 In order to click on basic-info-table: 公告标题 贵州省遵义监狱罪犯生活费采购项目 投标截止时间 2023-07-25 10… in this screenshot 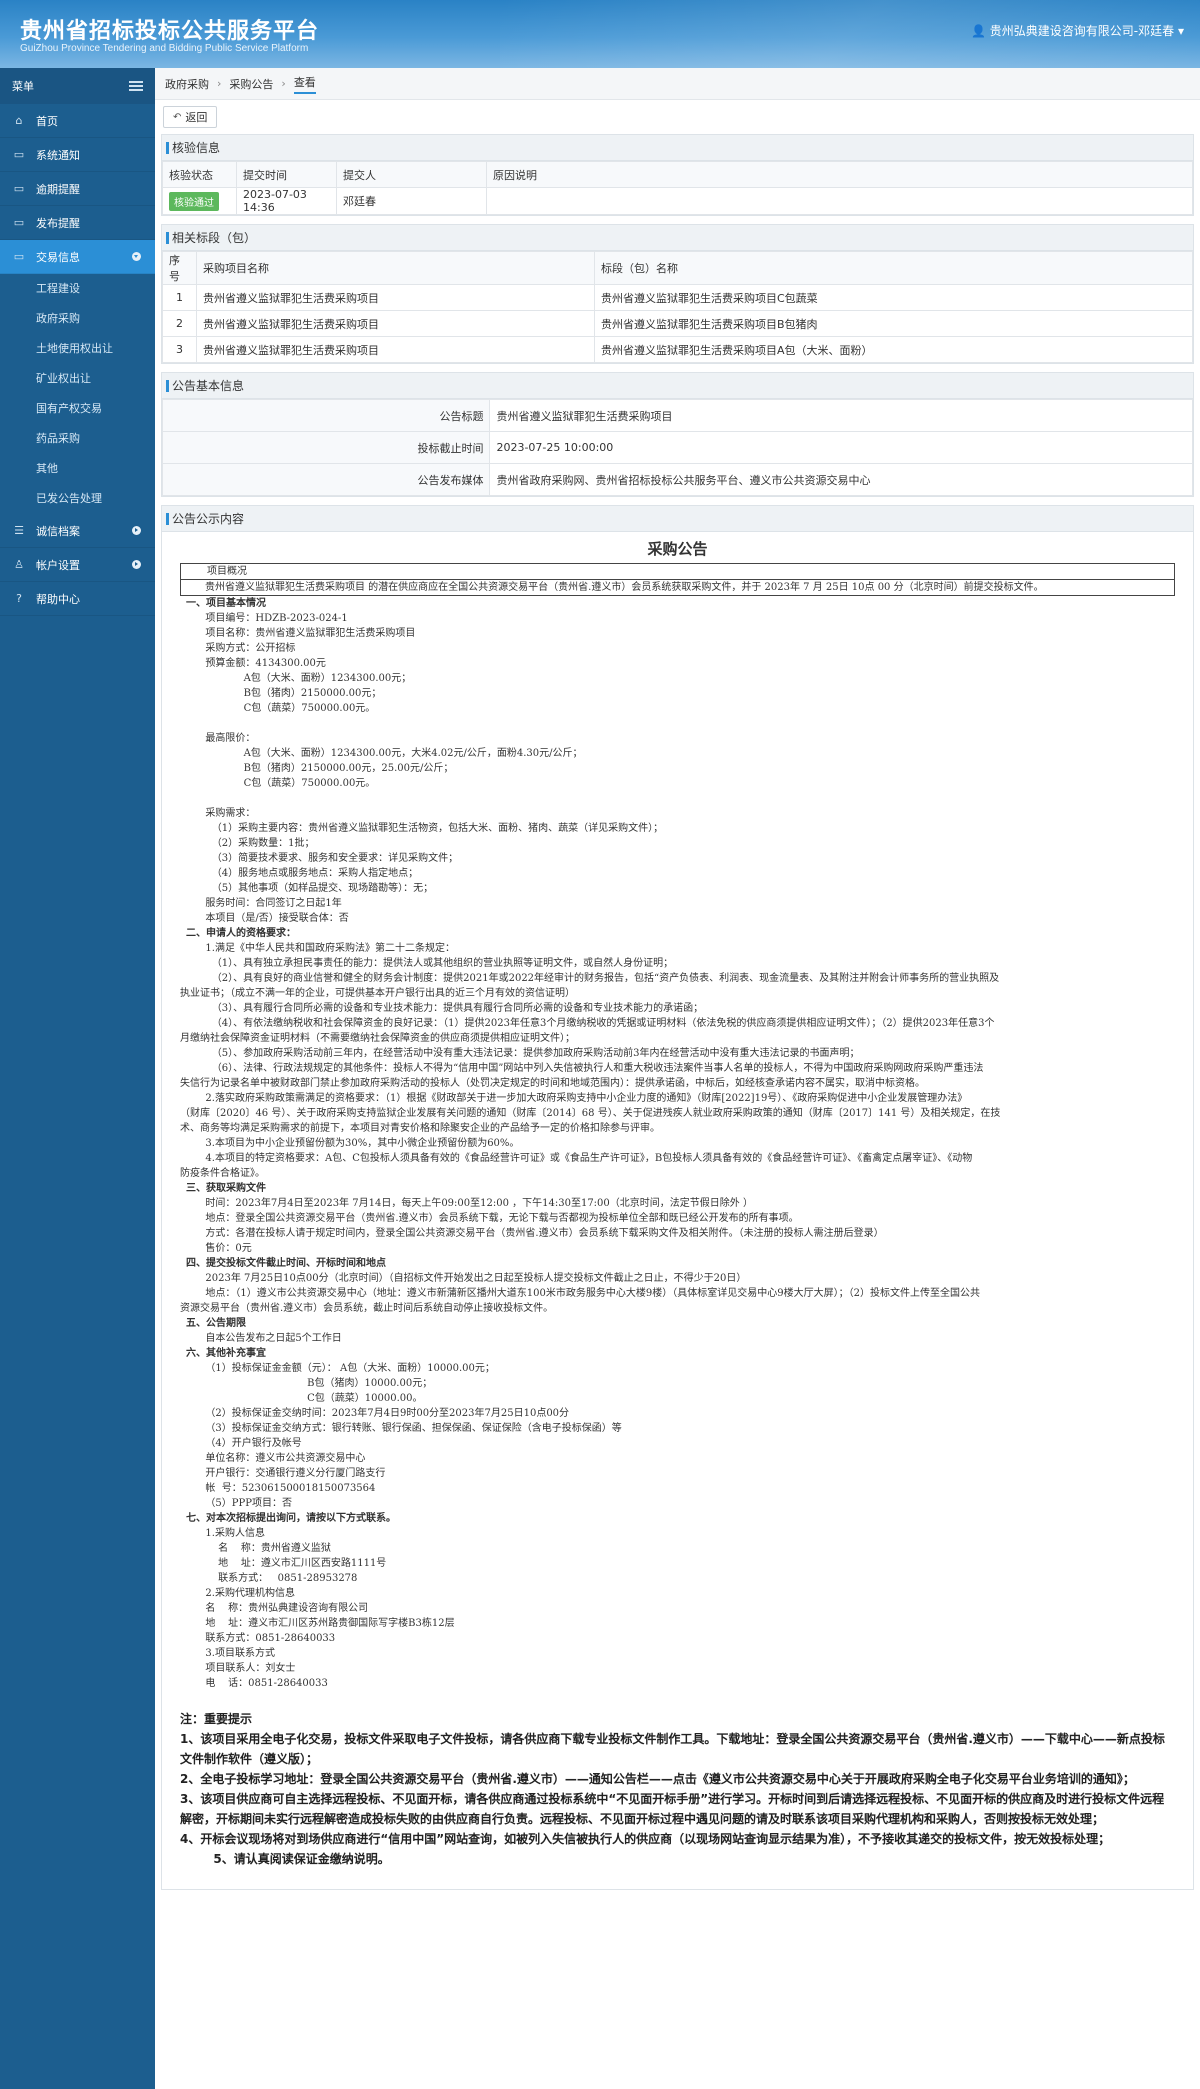, I will do `click(677, 447)`.